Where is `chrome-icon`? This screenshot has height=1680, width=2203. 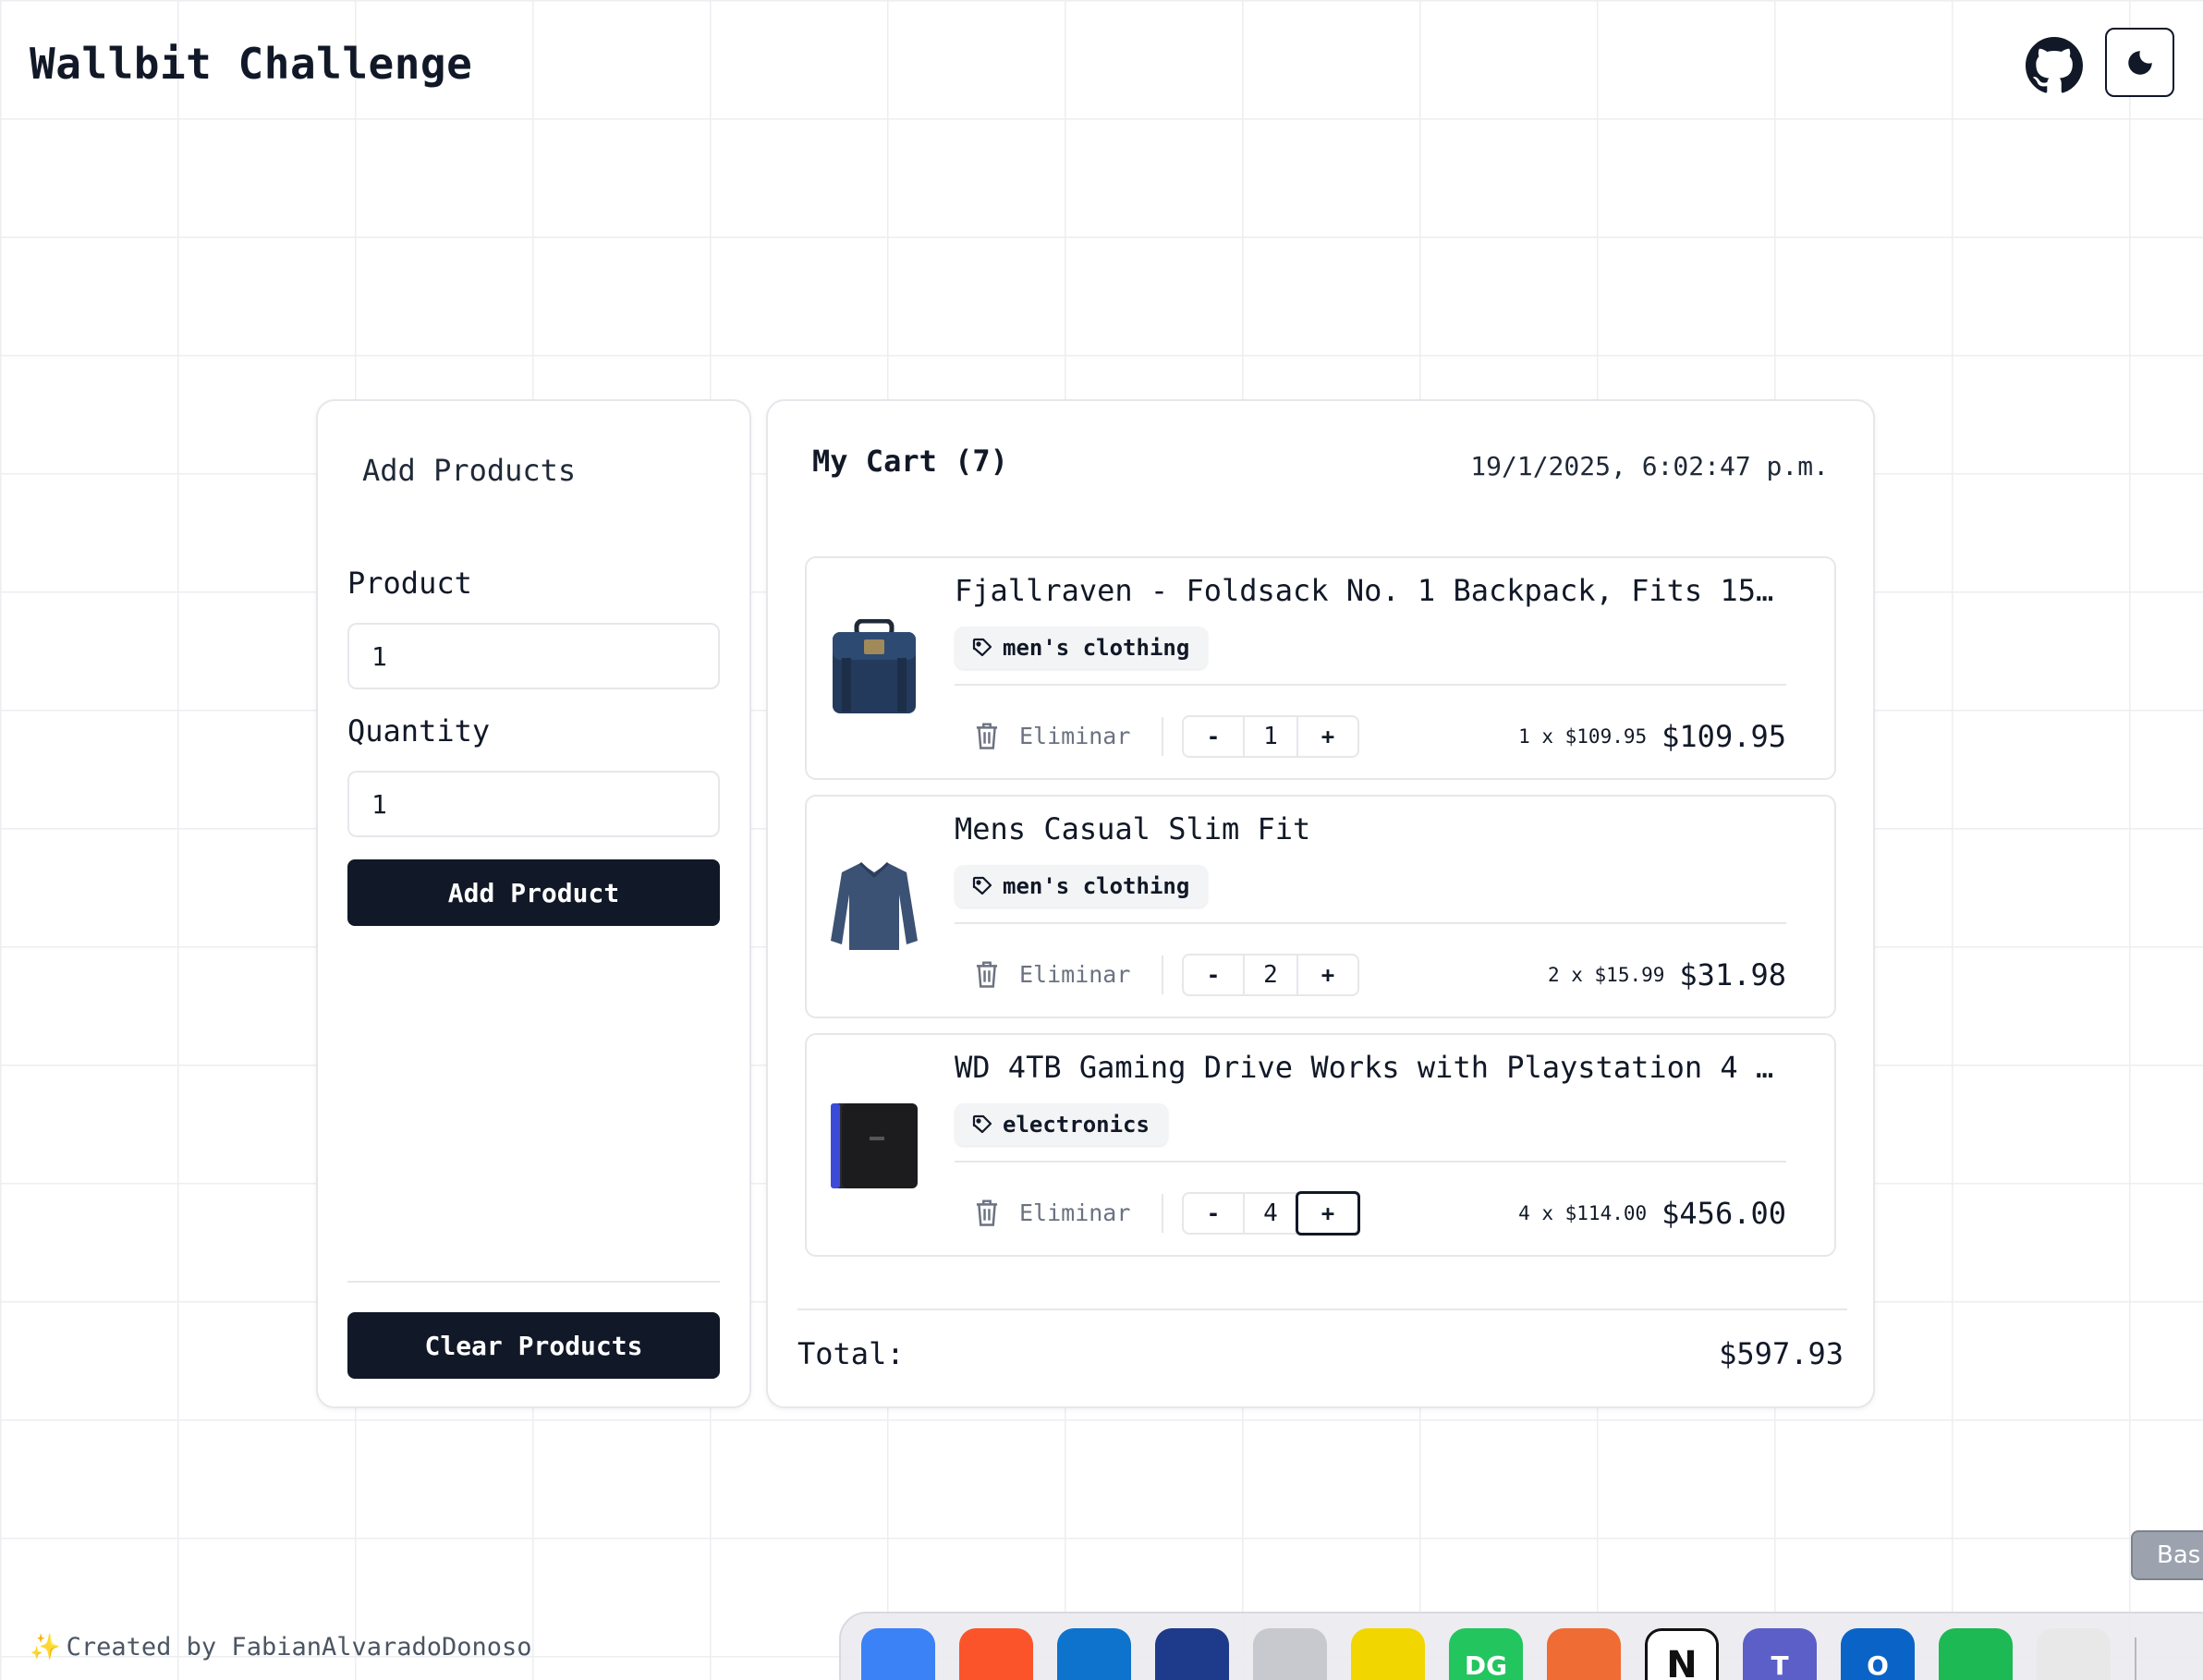 chrome-icon is located at coordinates (2074, 1654).